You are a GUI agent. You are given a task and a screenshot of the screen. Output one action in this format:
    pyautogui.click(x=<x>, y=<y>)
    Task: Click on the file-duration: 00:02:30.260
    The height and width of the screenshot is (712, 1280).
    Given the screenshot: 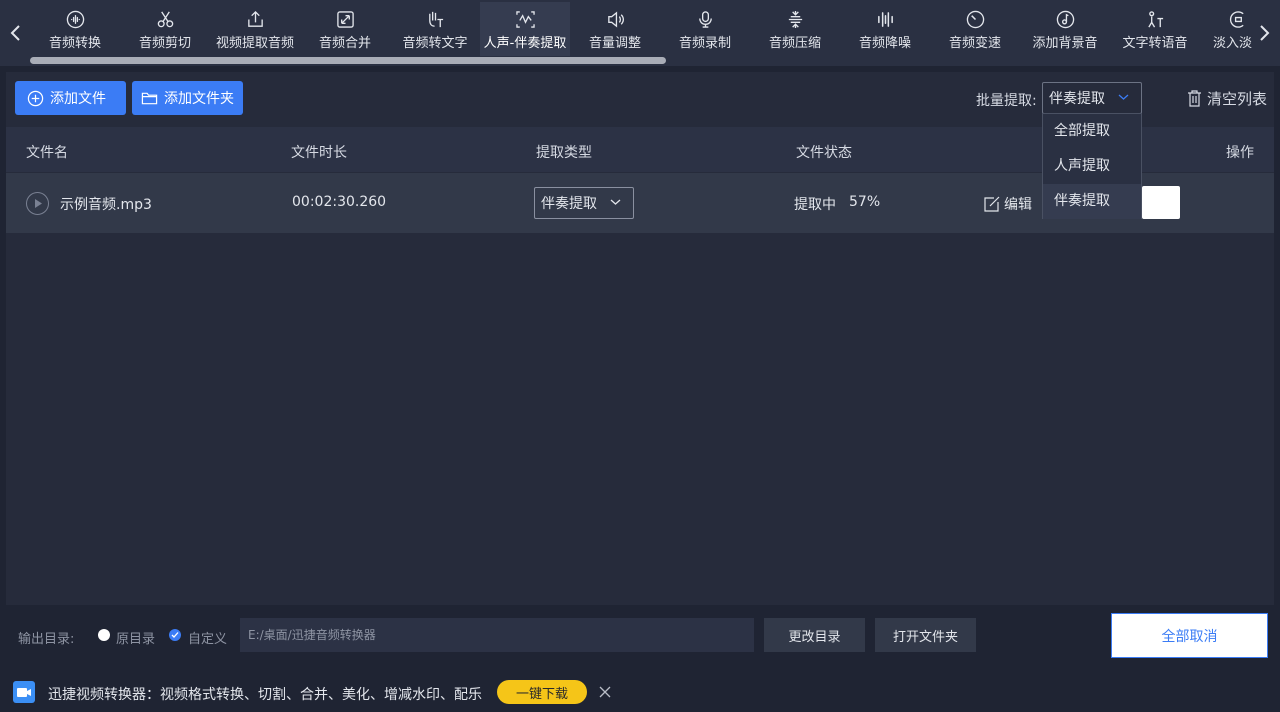 What is the action you would take?
    pyautogui.click(x=339, y=202)
    